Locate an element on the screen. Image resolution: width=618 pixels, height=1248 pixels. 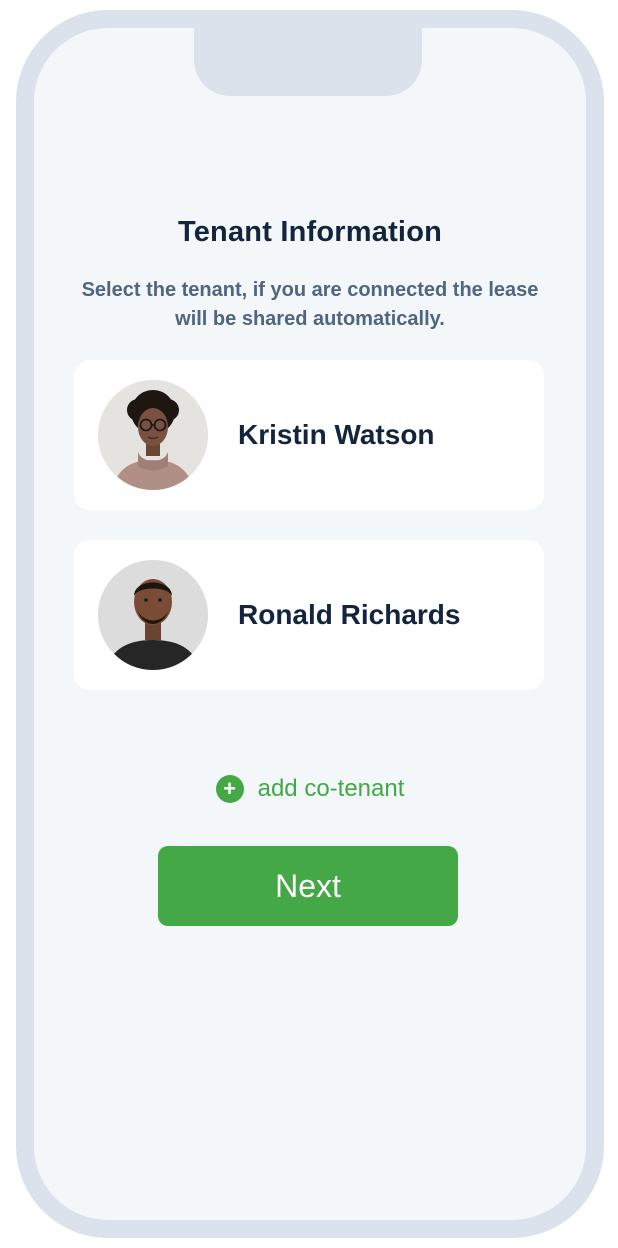
tenant-card-kristin-watson: Kristin Watson is located at coordinates (309, 435).